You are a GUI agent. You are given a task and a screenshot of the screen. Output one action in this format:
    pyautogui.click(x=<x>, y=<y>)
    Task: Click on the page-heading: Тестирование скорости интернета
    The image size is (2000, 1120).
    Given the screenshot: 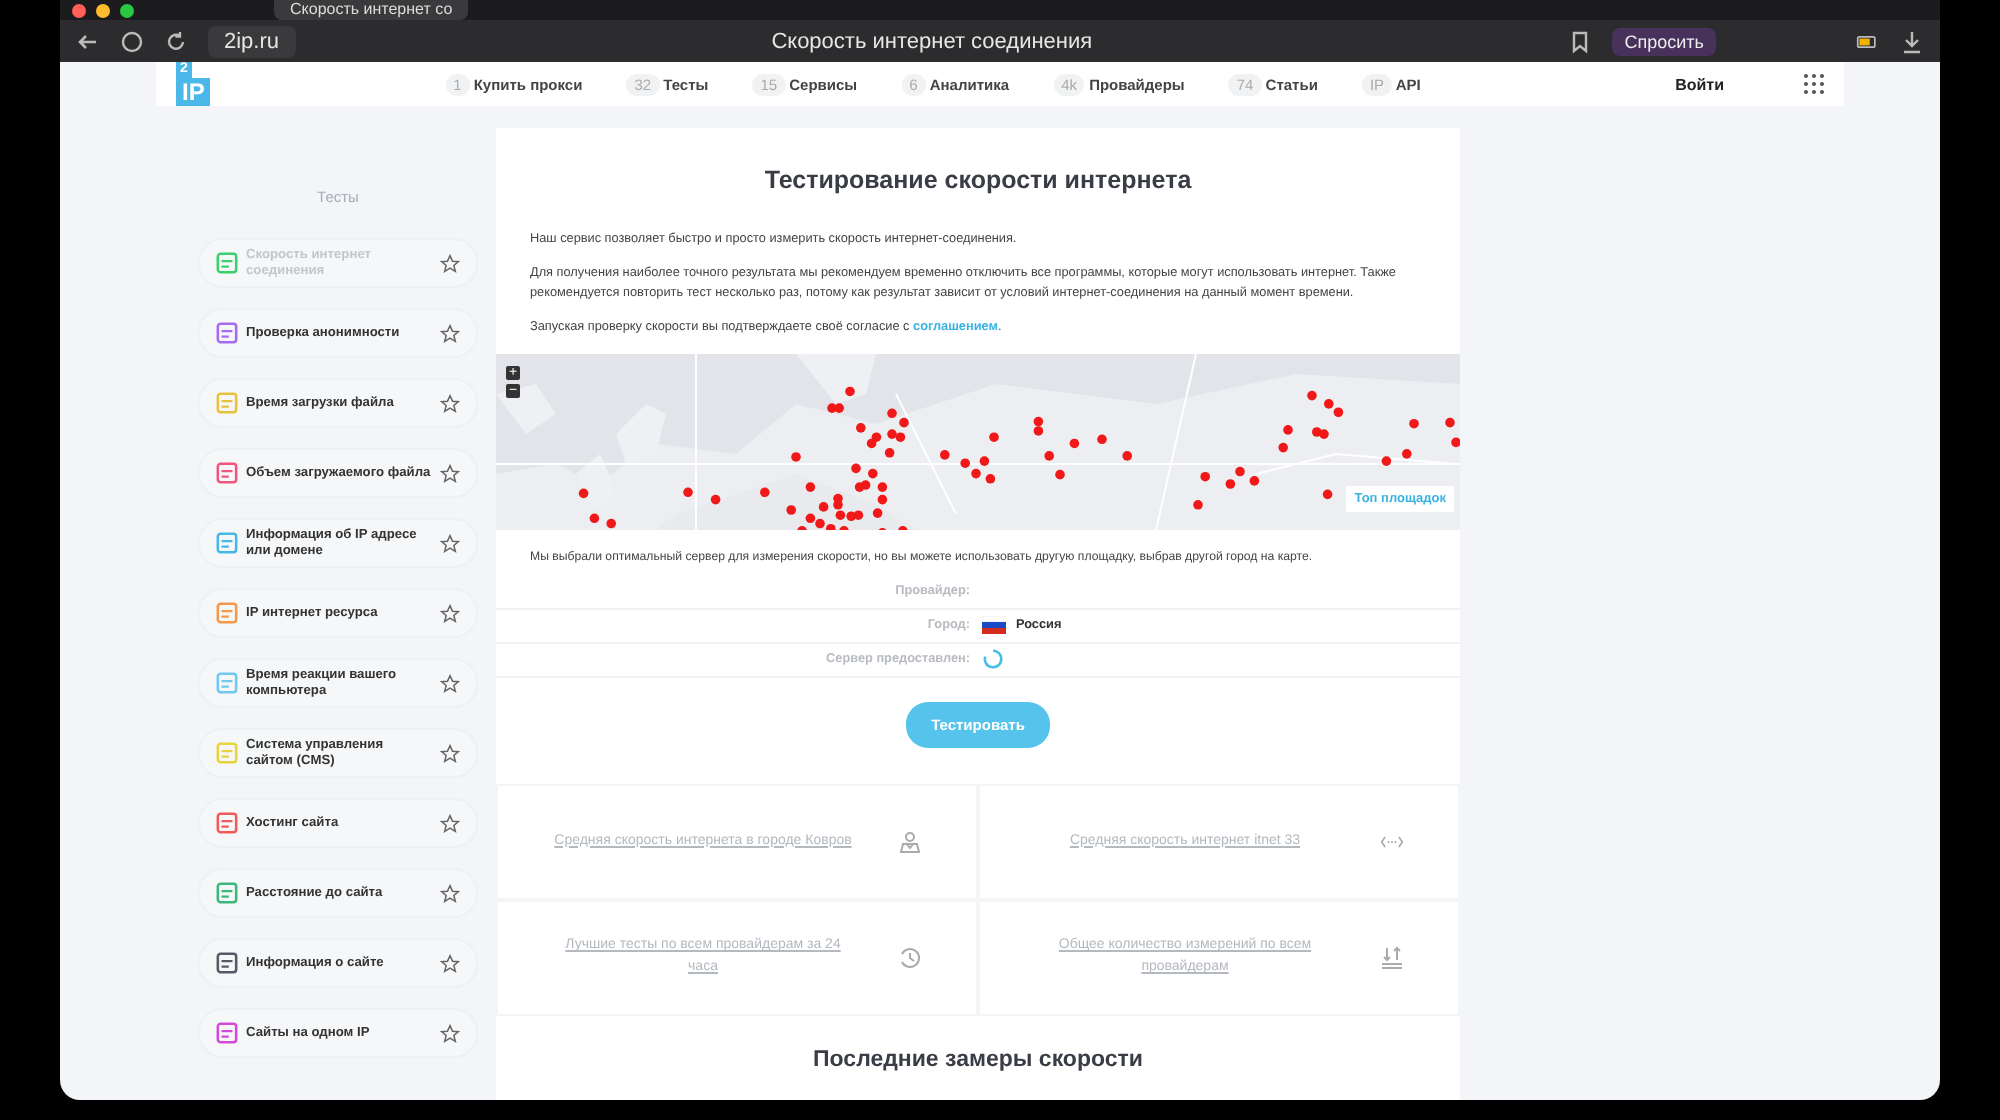 What is the action you would take?
    pyautogui.click(x=978, y=180)
    